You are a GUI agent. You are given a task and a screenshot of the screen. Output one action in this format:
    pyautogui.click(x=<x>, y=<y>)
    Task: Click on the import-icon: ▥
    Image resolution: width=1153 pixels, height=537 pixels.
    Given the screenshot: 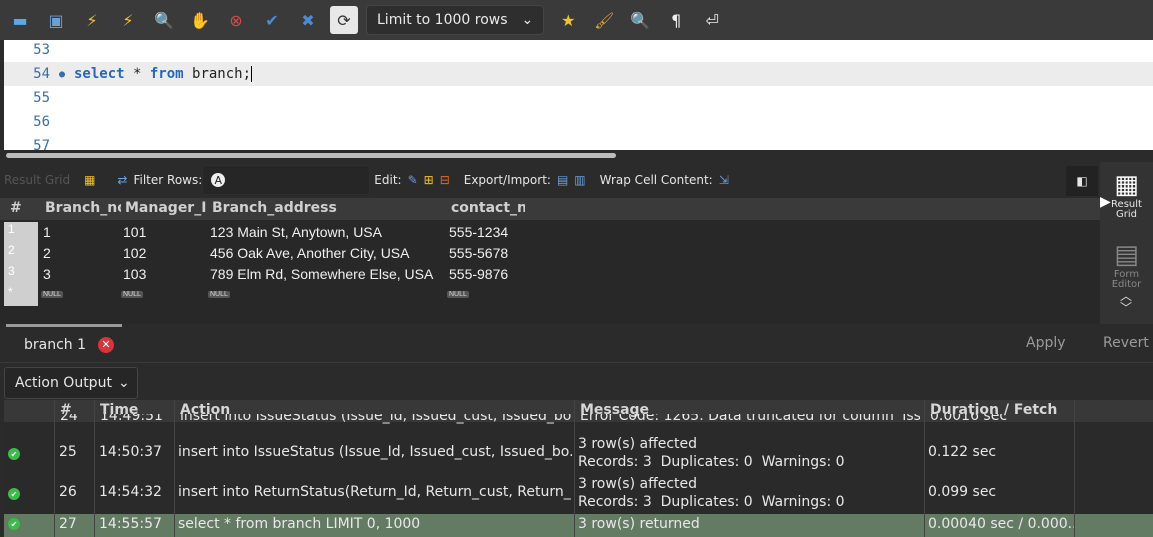 What is the action you would take?
    pyautogui.click(x=579, y=180)
    